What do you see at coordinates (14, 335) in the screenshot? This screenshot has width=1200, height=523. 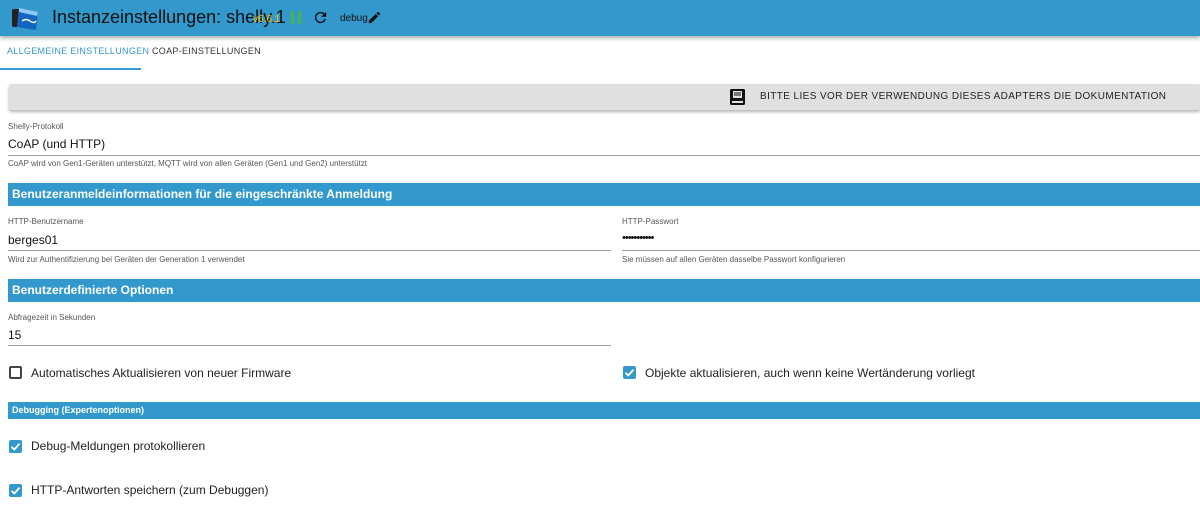 I see `poll-interval-input: 15` at bounding box center [14, 335].